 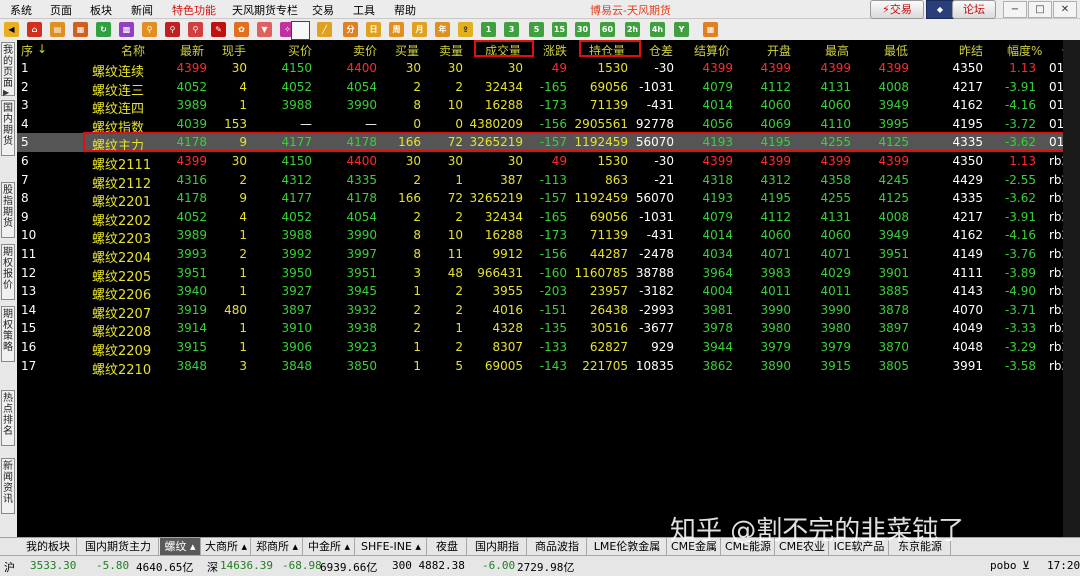 What do you see at coordinates (264, 29) in the screenshot?
I see `pin-icon: ▼` at bounding box center [264, 29].